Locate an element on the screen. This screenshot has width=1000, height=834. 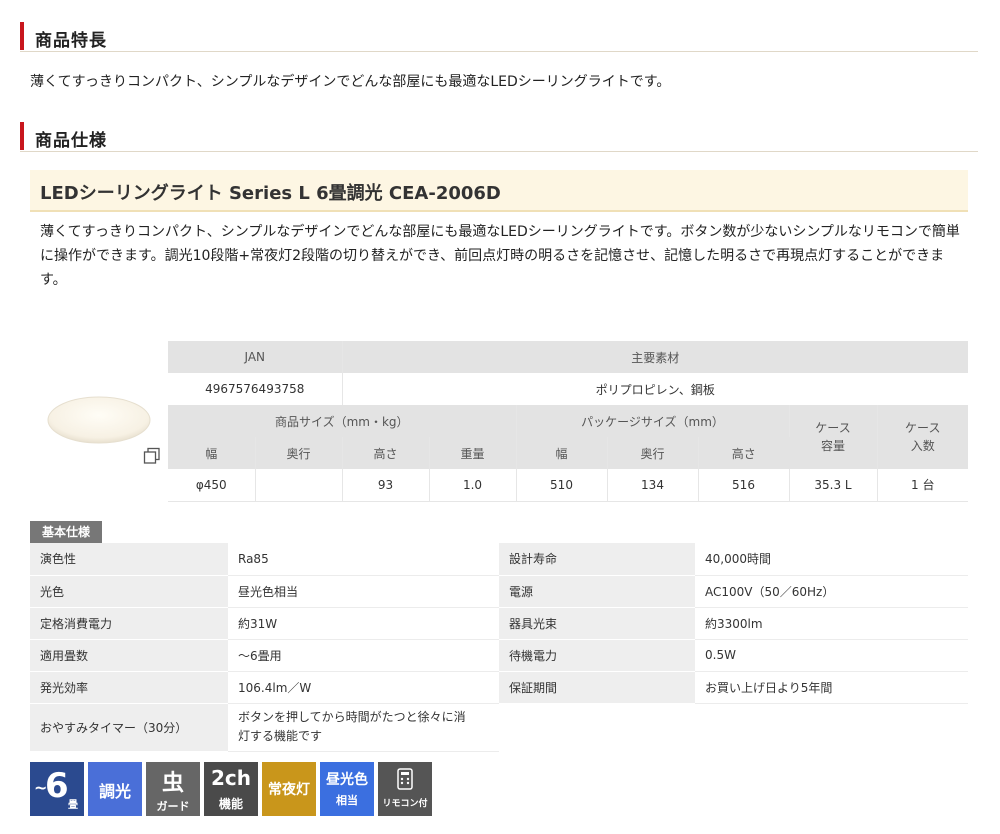
basic-key: 電源 is located at coordinates (597, 591).